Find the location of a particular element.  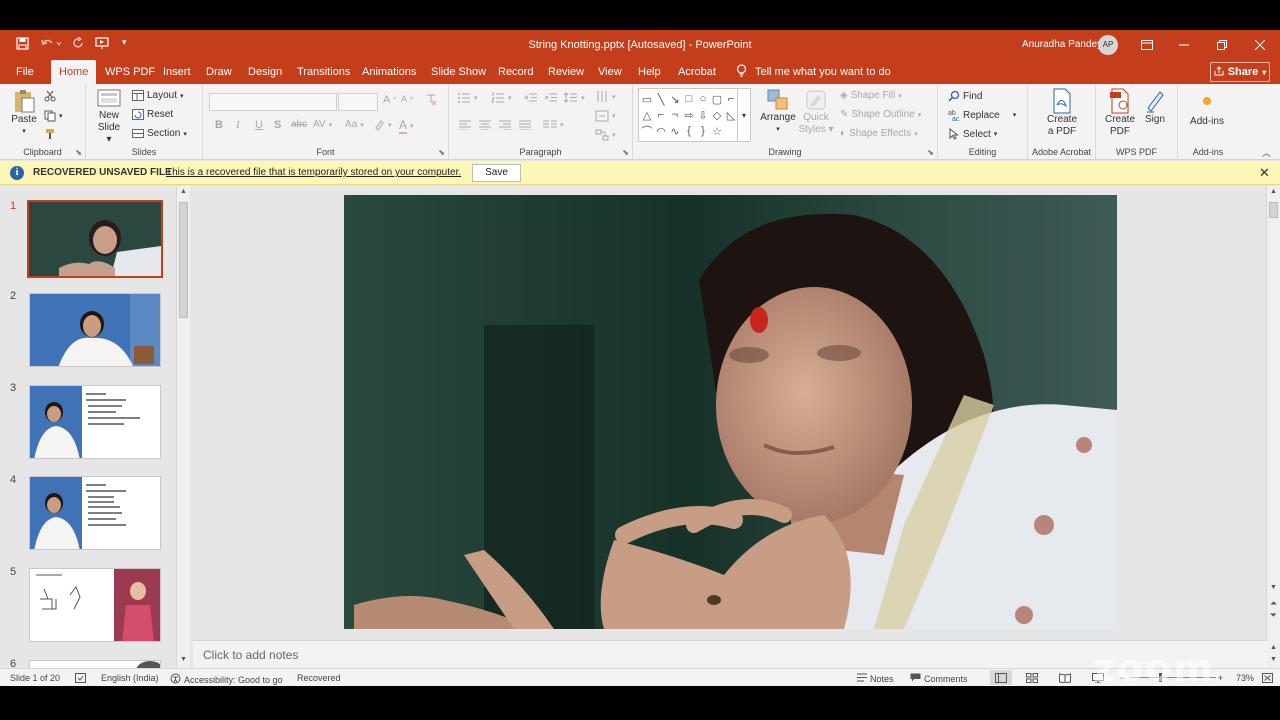

shapes-more-button: ▾ is located at coordinates (744, 115).